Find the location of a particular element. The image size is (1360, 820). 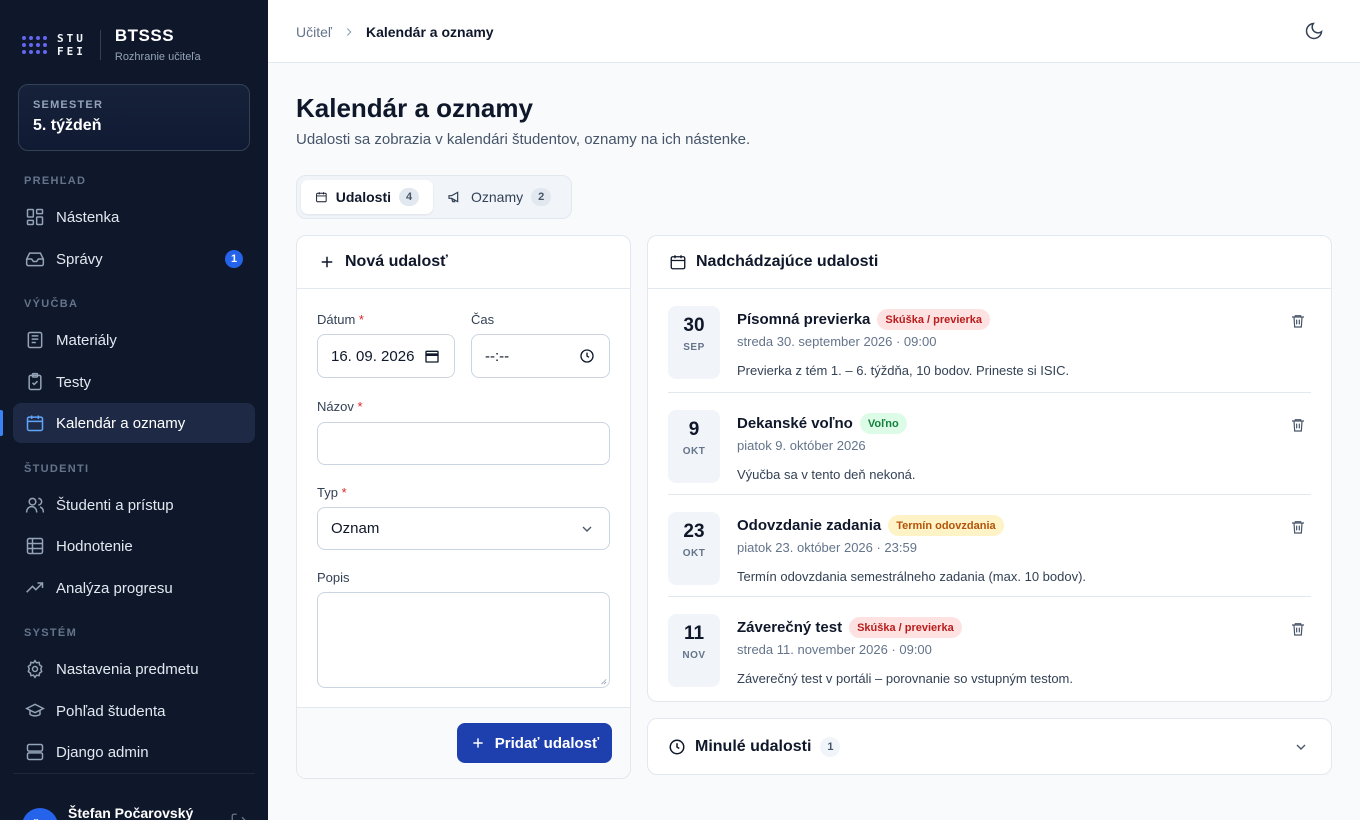

sidebar-item-settings: Nastavenia predmetu is located at coordinates (134, 669).